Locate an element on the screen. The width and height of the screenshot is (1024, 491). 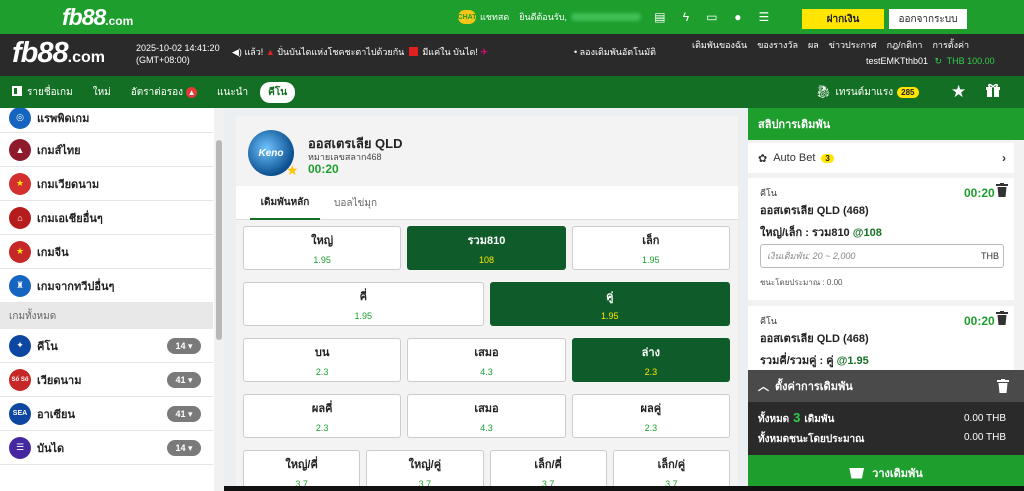
sidebar-section-all-games: เกมทั้งหมด is located at coordinates (106, 316).